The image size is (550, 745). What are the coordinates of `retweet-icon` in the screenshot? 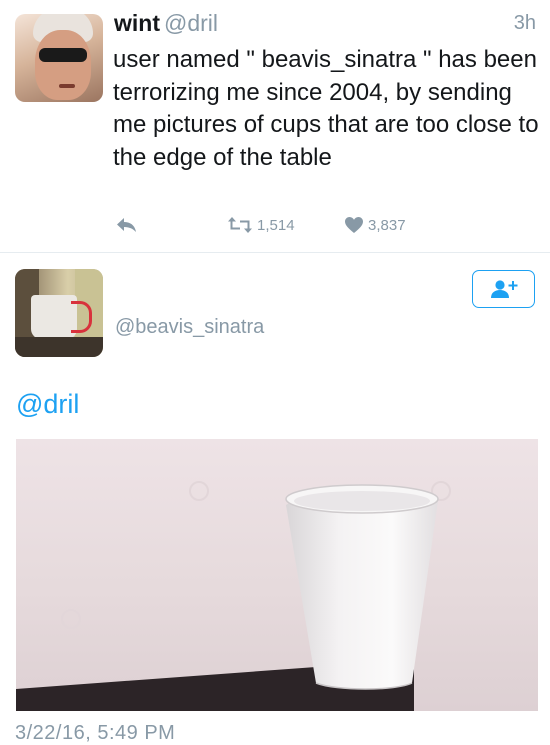 It's located at (240, 225).